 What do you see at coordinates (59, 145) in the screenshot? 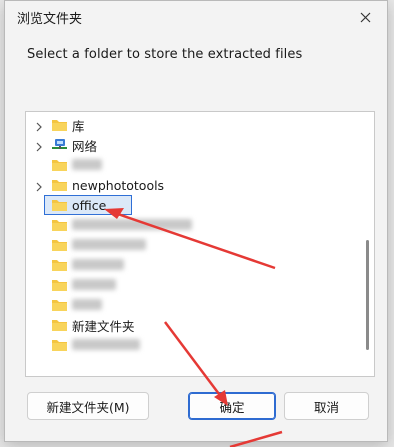
I see `network-icon` at bounding box center [59, 145].